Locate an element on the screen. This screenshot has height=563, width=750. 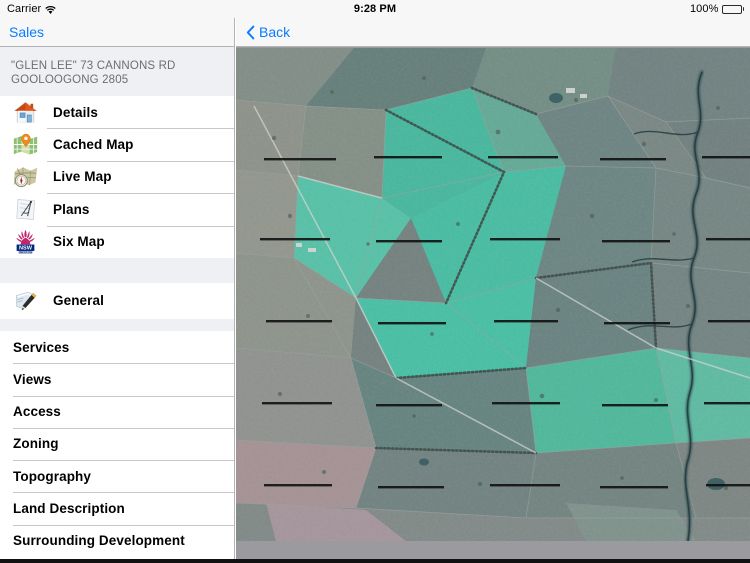
list-item-label: Views is located at coordinates (32, 379).